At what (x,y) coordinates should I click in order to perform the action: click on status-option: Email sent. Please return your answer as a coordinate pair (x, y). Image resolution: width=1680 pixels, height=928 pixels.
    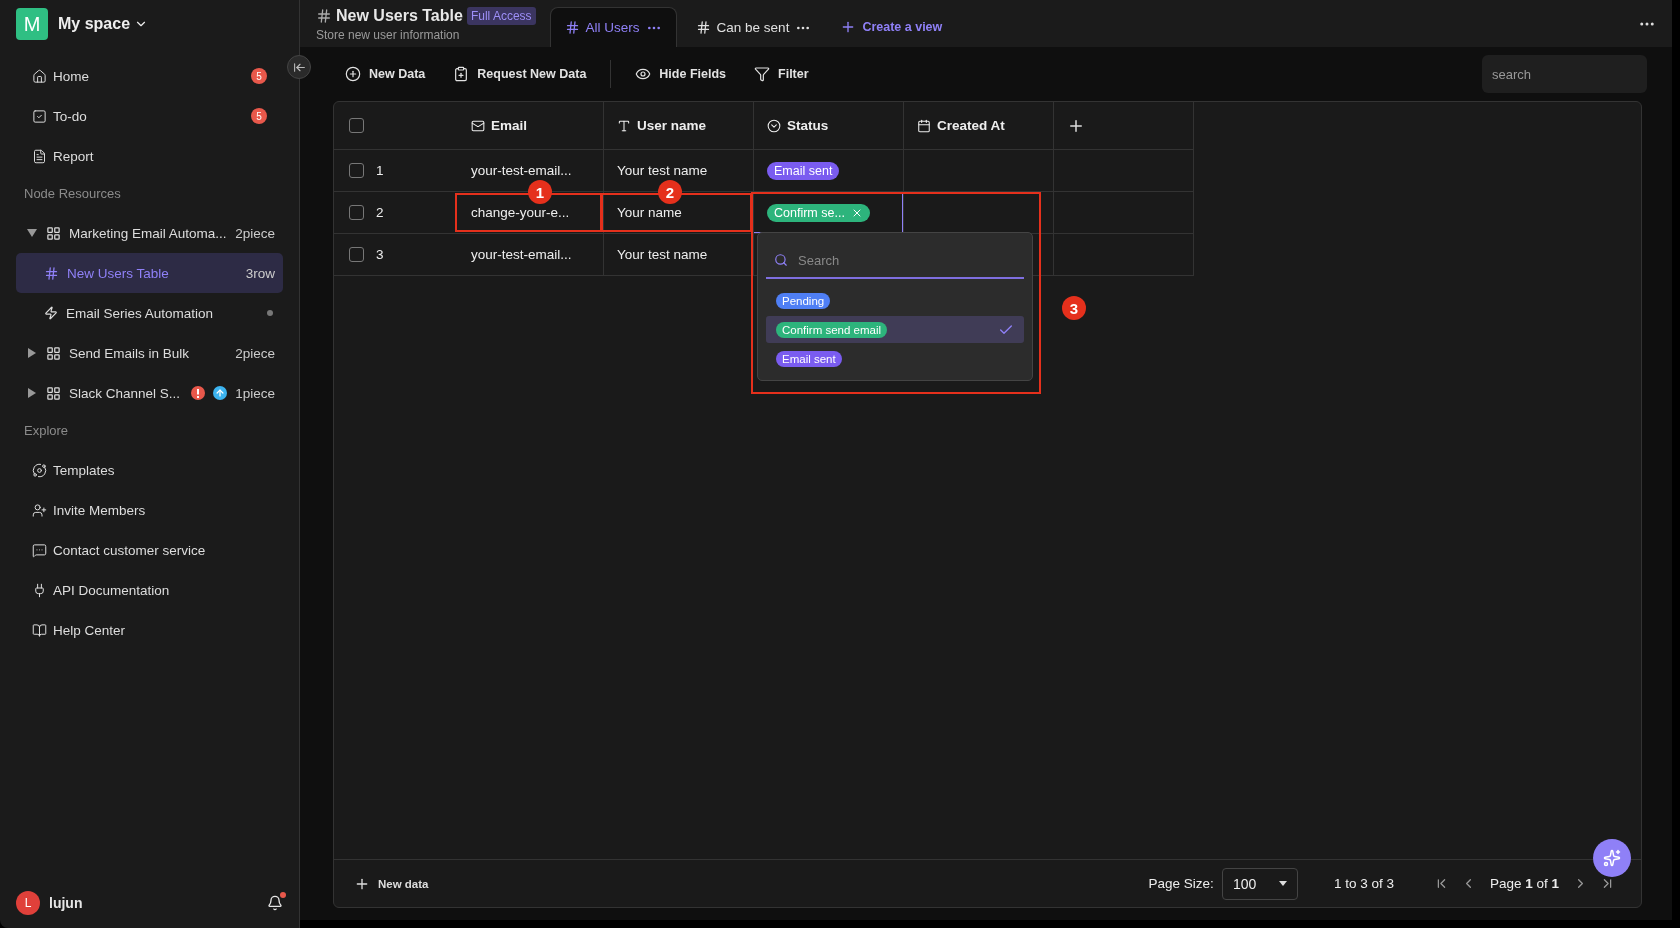
    Looking at the image, I should click on (895, 358).